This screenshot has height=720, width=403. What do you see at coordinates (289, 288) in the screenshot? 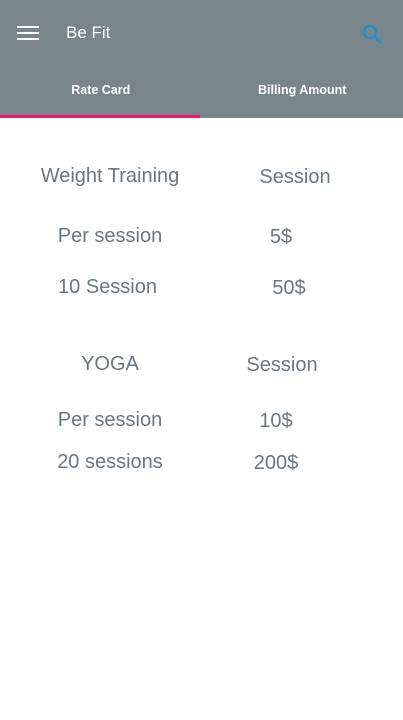
I see `weight-training-row-price: 50$` at bounding box center [289, 288].